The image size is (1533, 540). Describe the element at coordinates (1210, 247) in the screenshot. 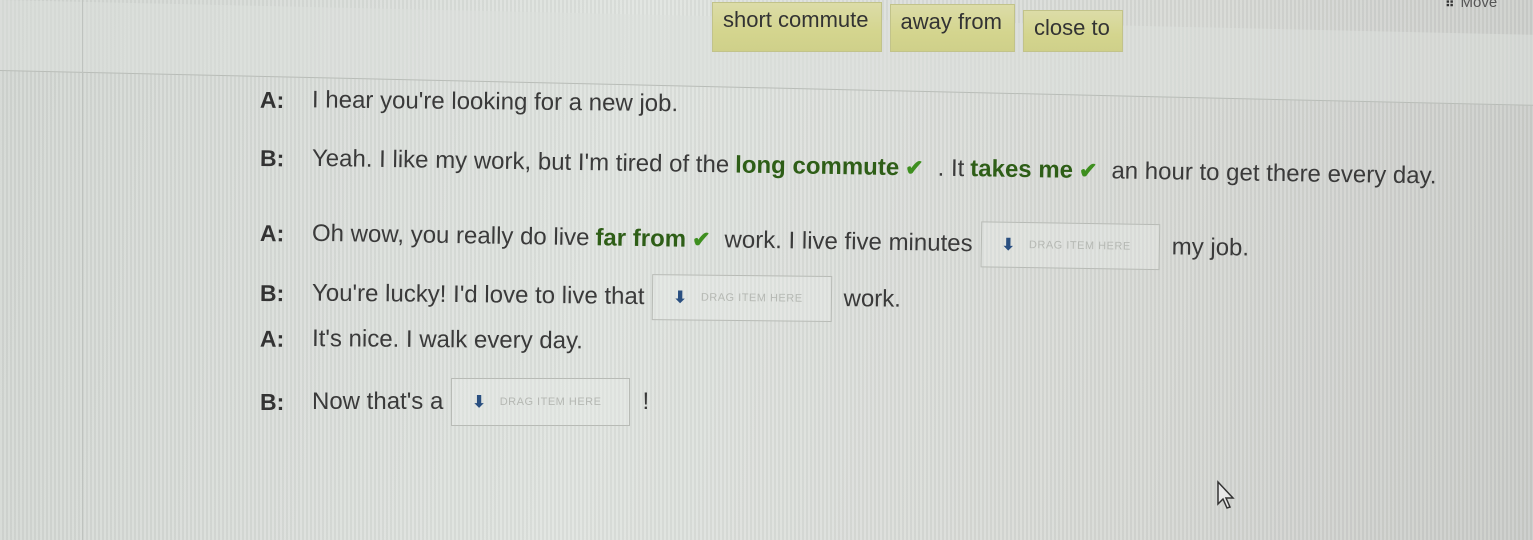

I see `line-text: my job.` at that location.